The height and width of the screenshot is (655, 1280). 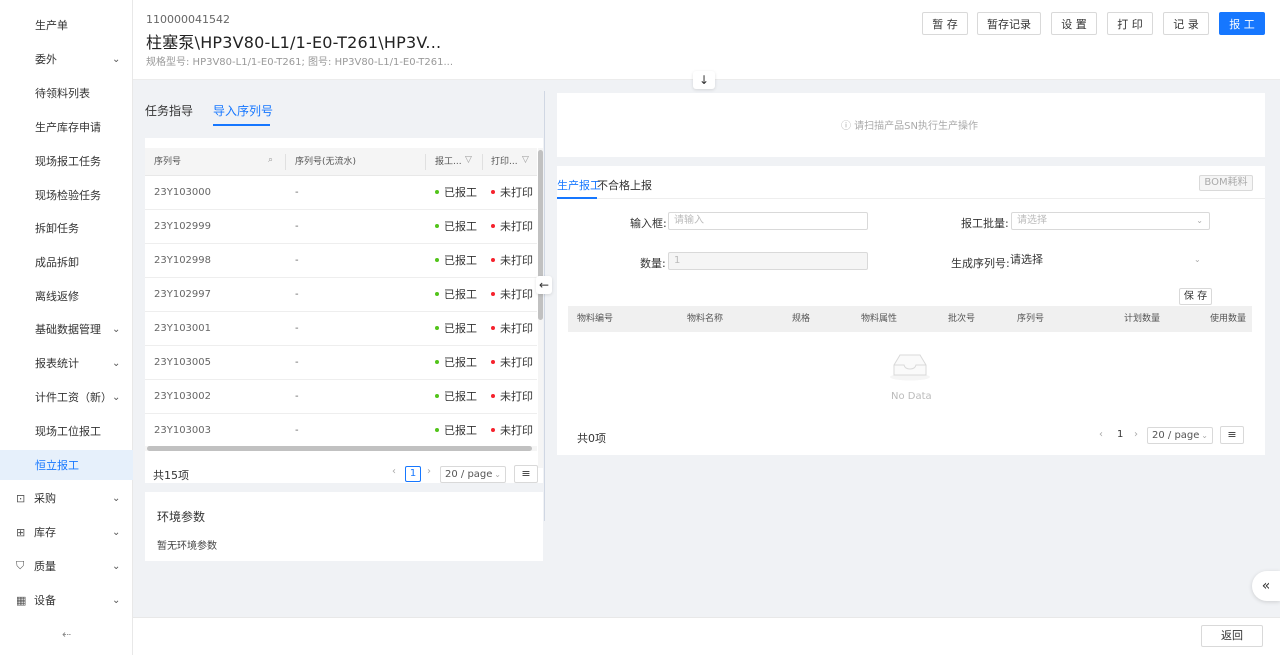 I want to click on tab-nonconforming-report: 不合格上报, so click(x=624, y=185).